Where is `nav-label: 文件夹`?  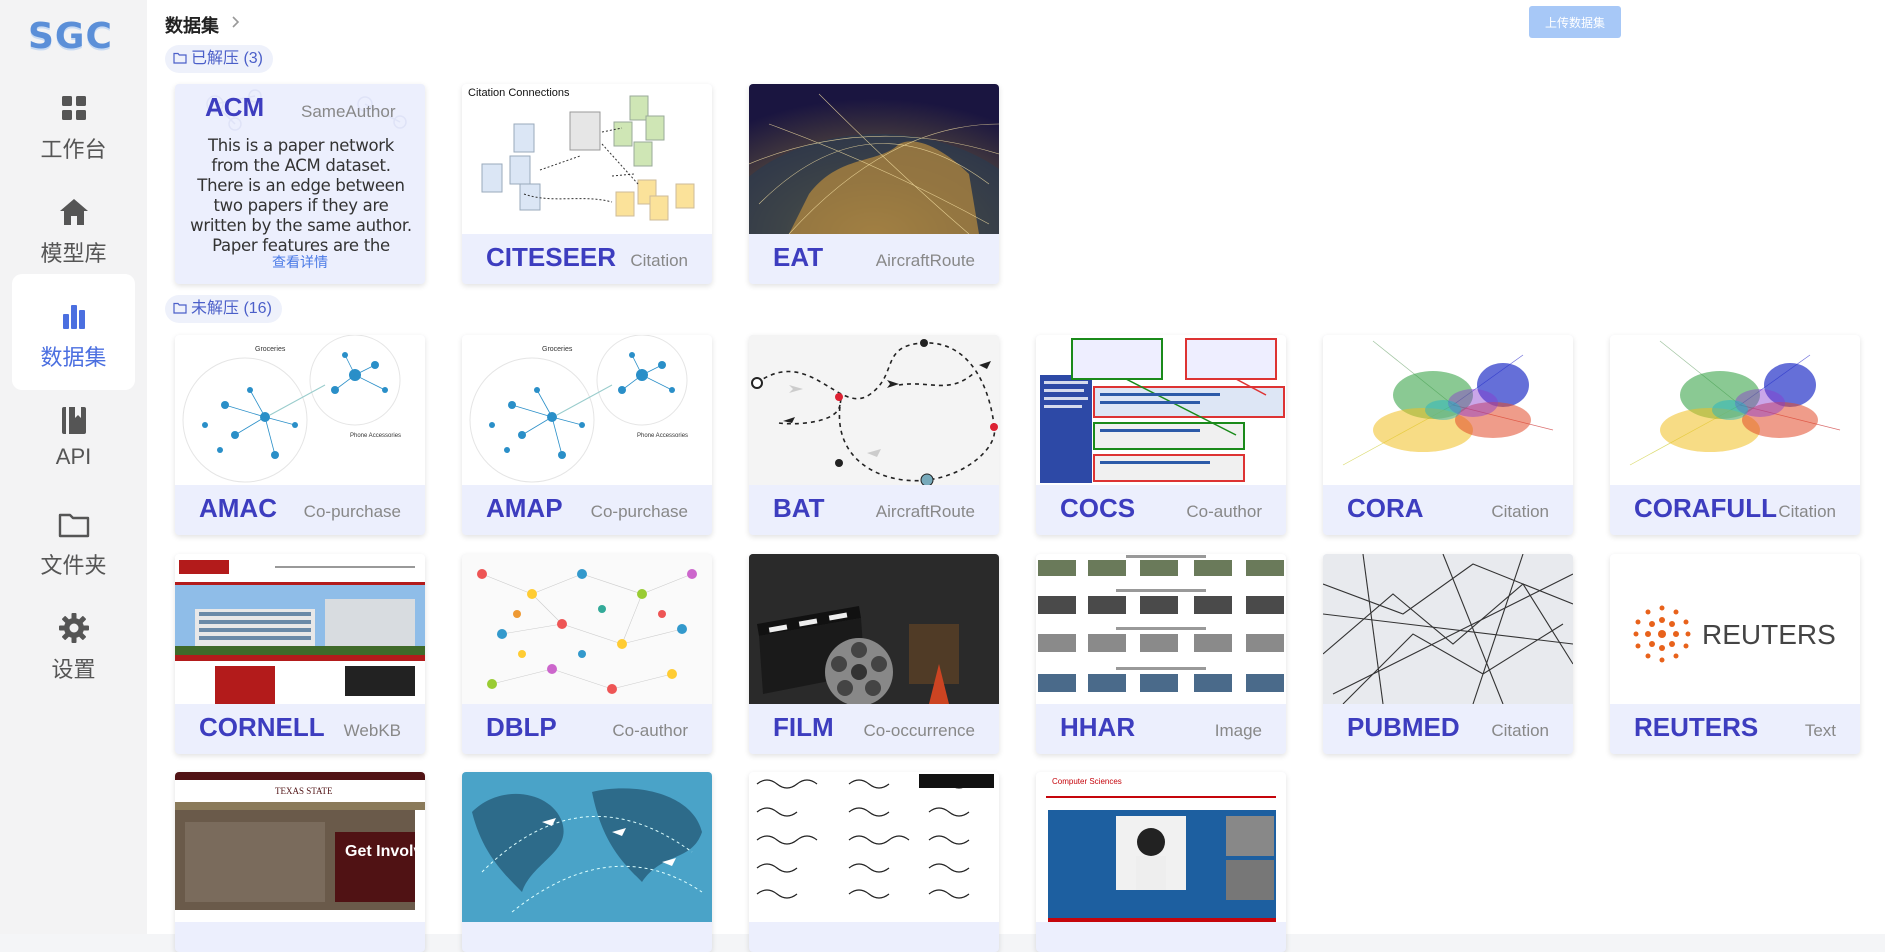 nav-label: 文件夹 is located at coordinates (73, 565).